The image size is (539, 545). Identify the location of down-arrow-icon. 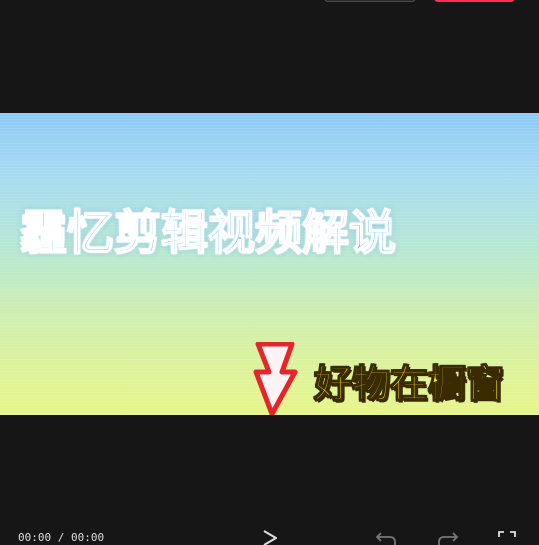
(275, 378).